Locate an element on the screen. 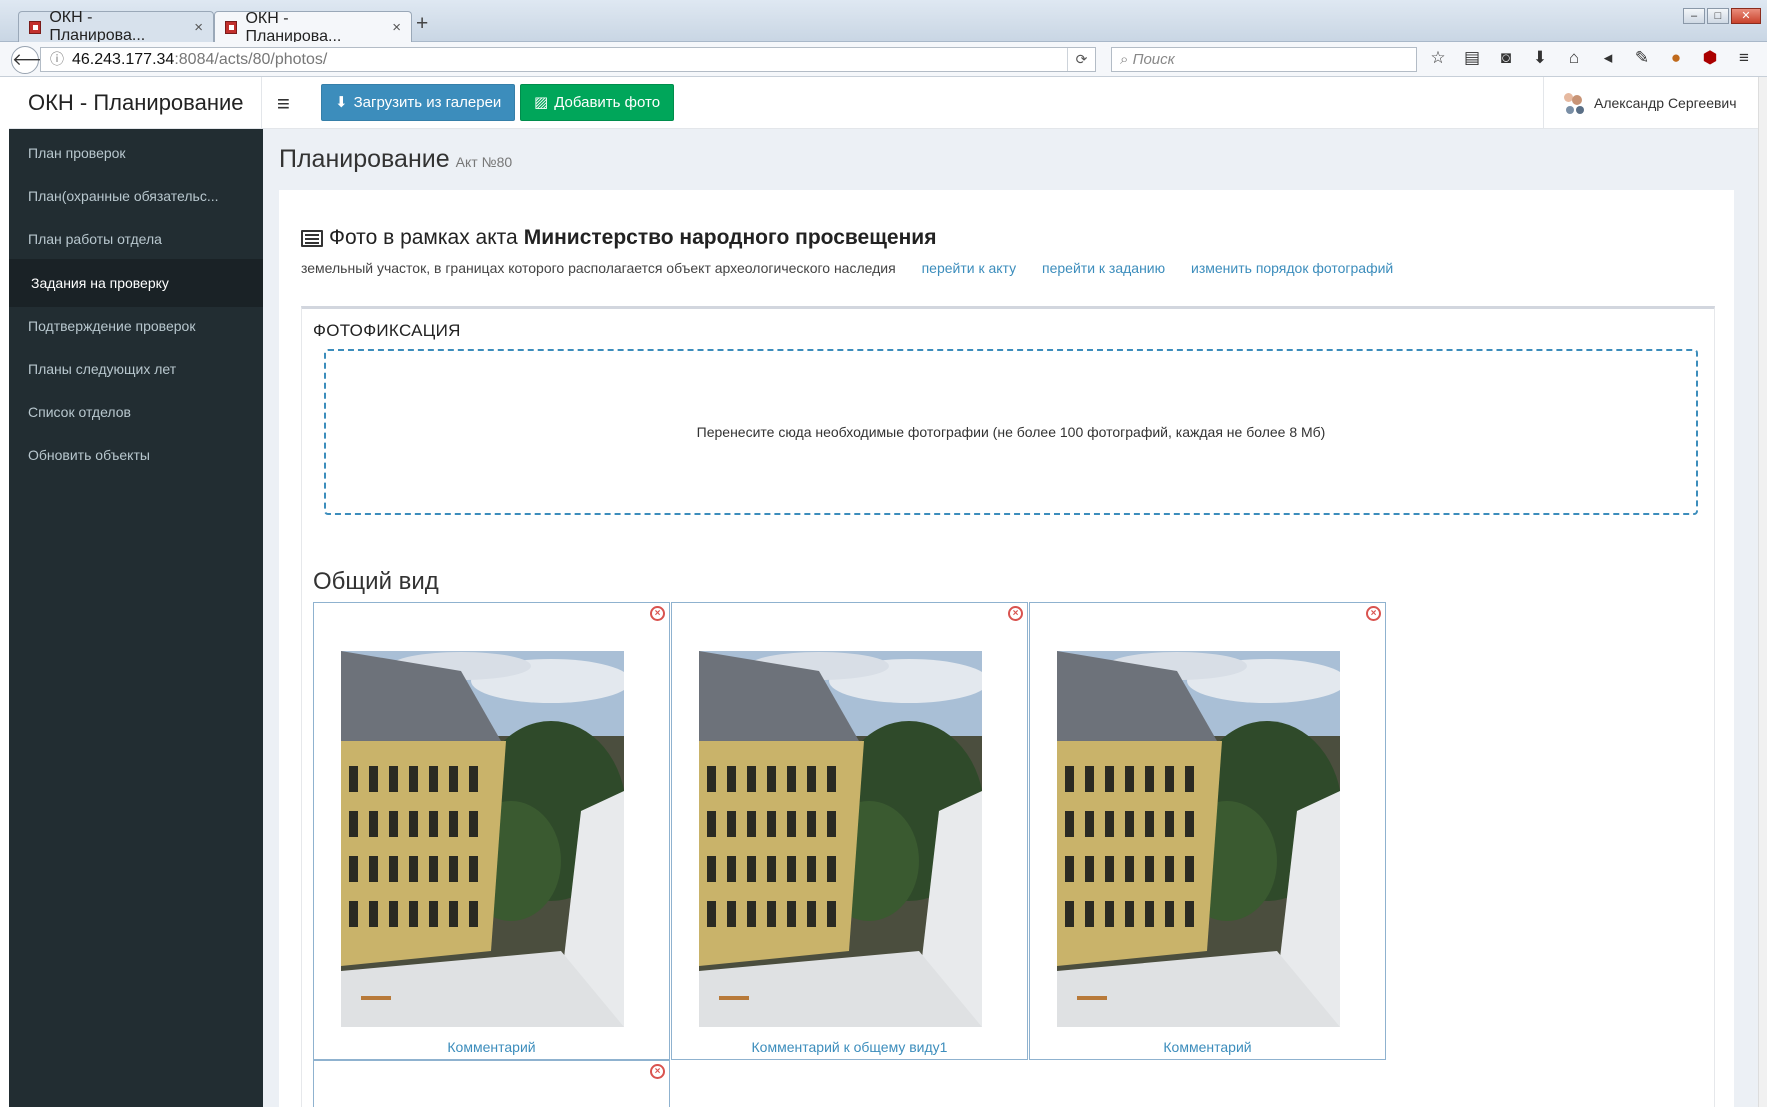 This screenshot has height=1107, width=1767. pocket-icon: ◙ is located at coordinates (1506, 58).